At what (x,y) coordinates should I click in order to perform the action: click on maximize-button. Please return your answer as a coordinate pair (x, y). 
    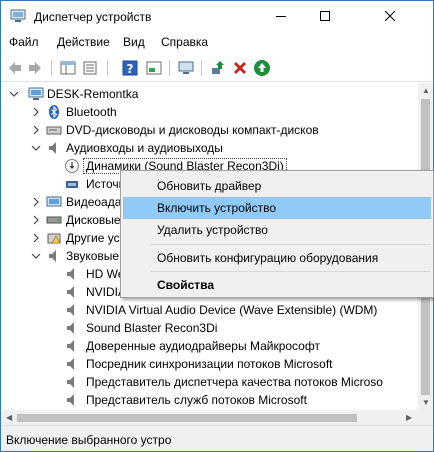
    Looking at the image, I should click on (325, 16).